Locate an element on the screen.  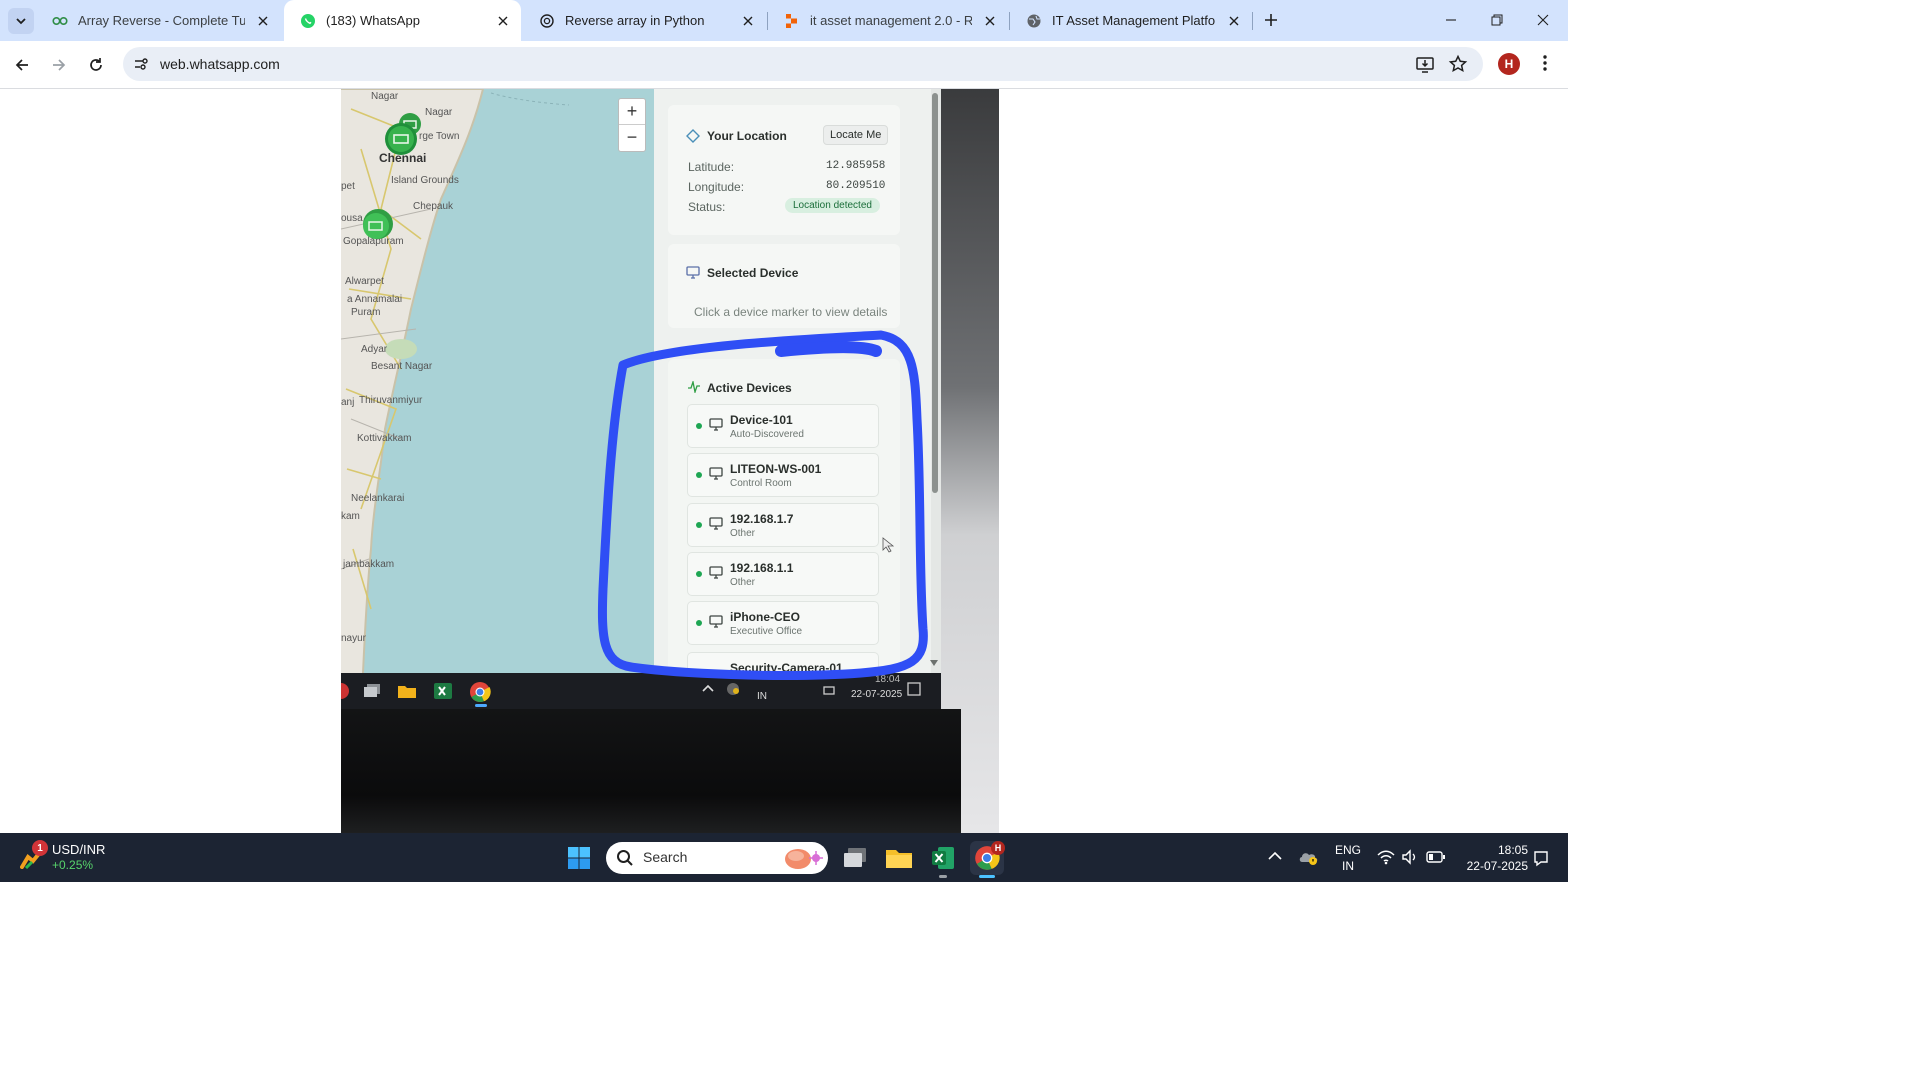
tab-title: IT Asset Management Platform is located at coordinates (1134, 20).